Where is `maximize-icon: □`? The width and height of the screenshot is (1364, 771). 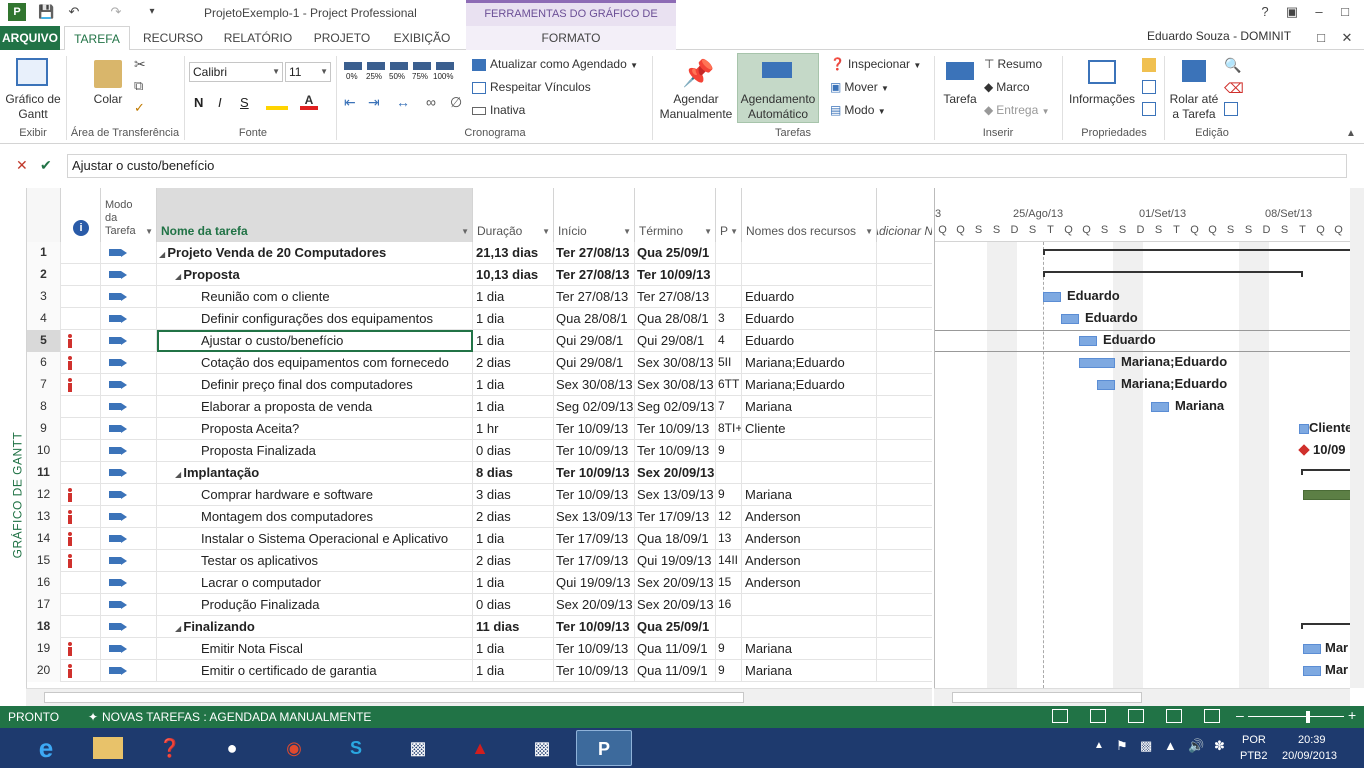 maximize-icon: □ is located at coordinates (1345, 12).